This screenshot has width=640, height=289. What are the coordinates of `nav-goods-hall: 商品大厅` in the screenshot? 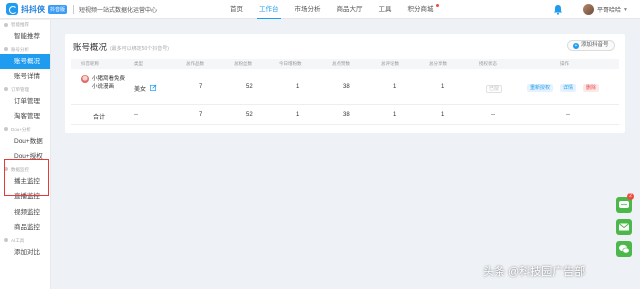 It's located at (350, 9).